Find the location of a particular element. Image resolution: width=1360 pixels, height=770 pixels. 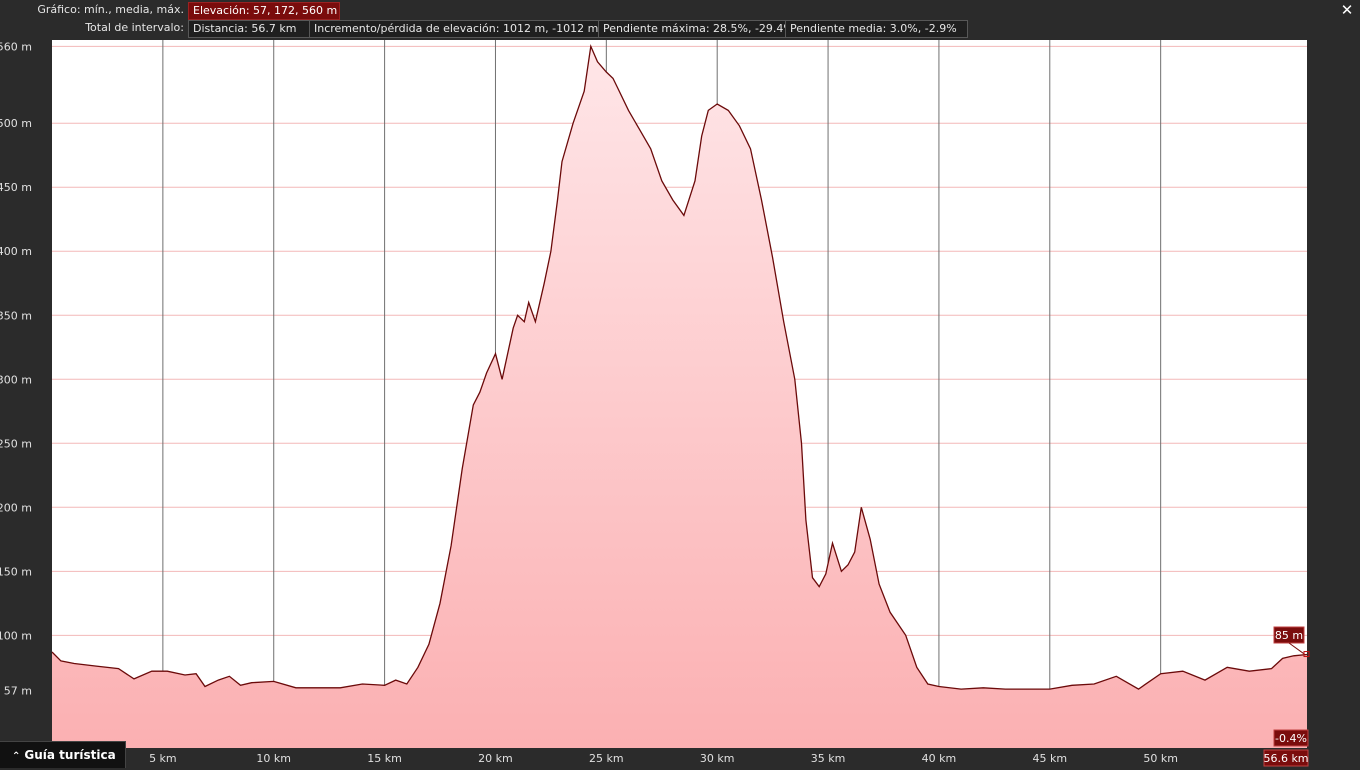

y-tick-label: 450 m is located at coordinates (16, 187).